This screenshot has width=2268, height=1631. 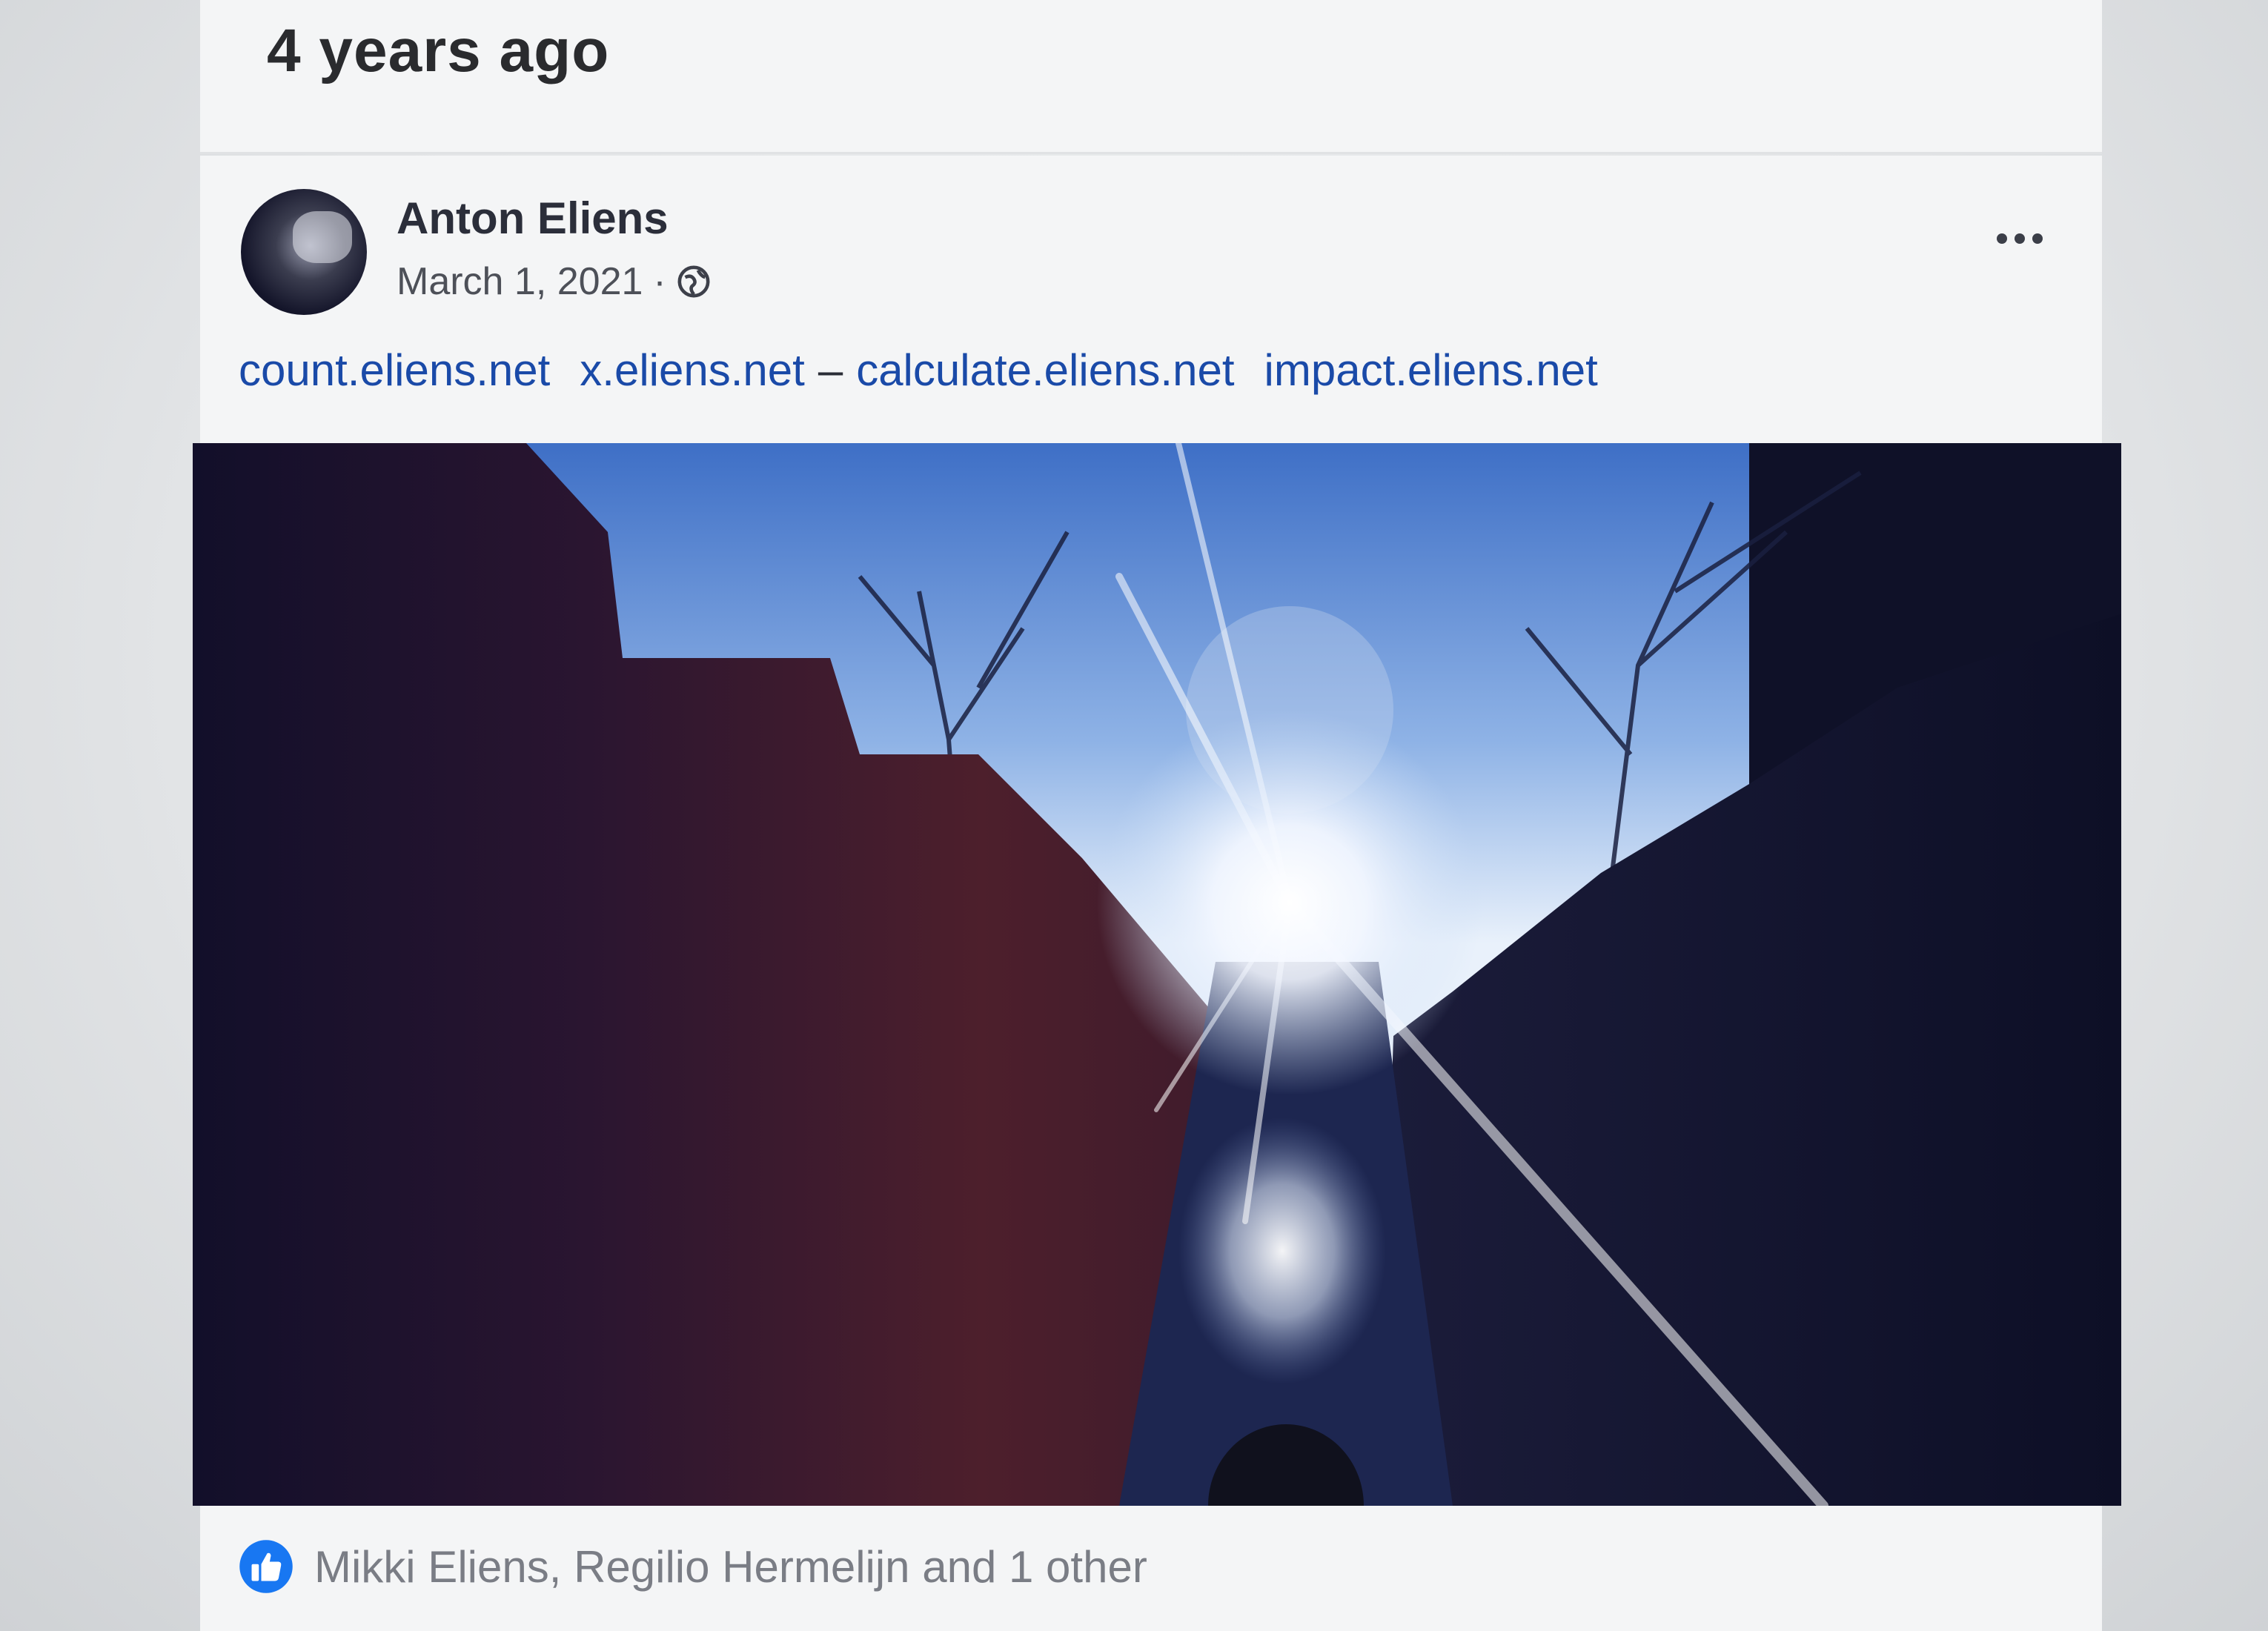 I want to click on author-name: Anton Eliens, so click(x=533, y=218).